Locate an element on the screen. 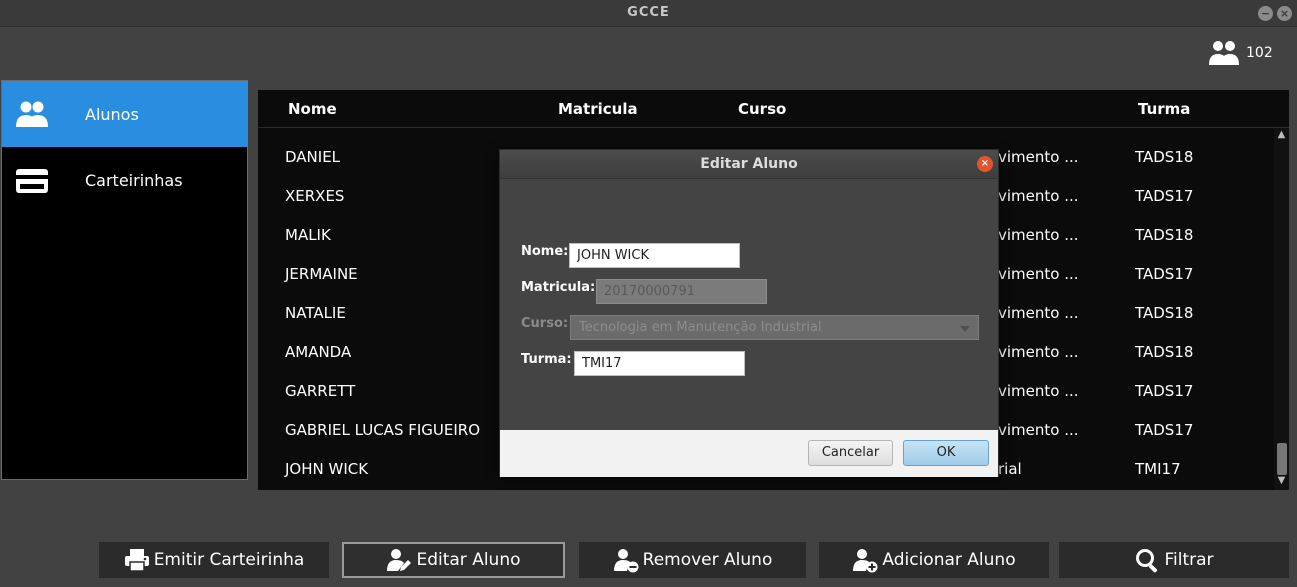 This screenshot has width=1297, height=587. scrollbar-thumb is located at coordinates (1282, 459).